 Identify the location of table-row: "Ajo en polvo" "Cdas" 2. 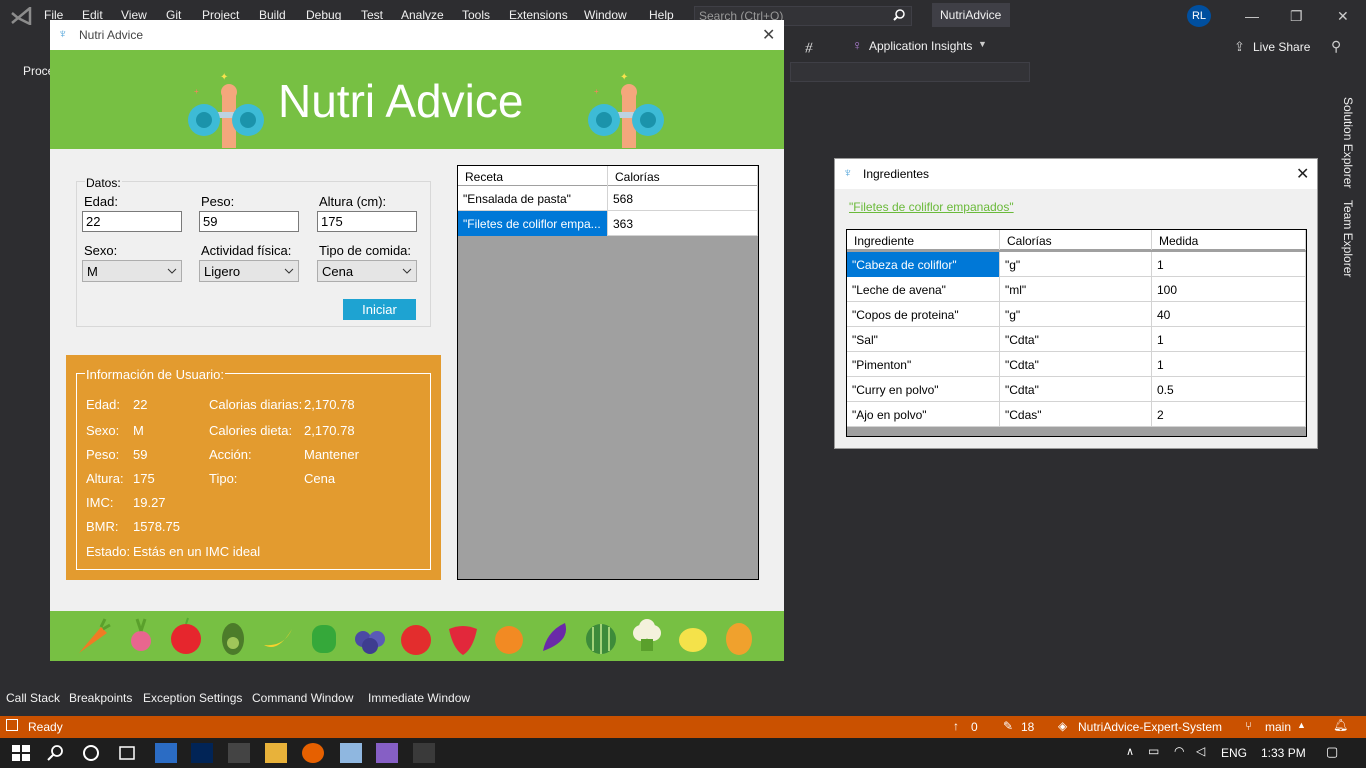
(1076, 414).